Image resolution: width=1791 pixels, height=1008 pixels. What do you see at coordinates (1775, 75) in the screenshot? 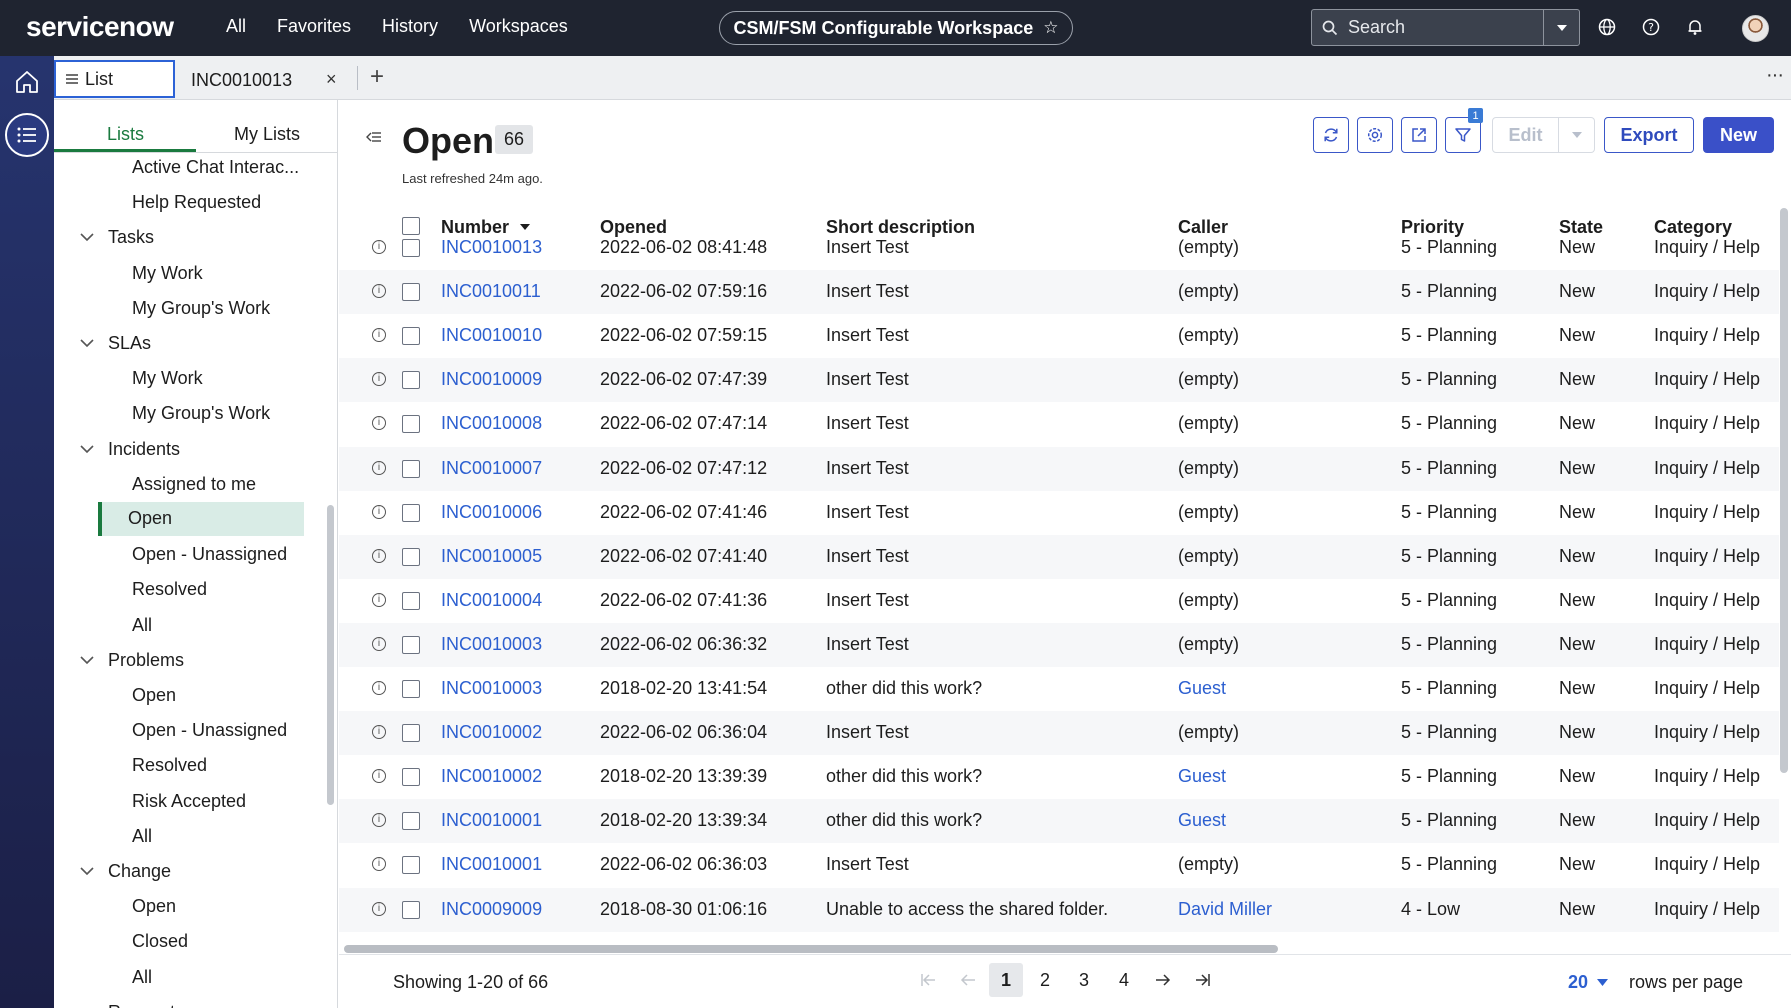
I see `more-icon: ···` at bounding box center [1775, 75].